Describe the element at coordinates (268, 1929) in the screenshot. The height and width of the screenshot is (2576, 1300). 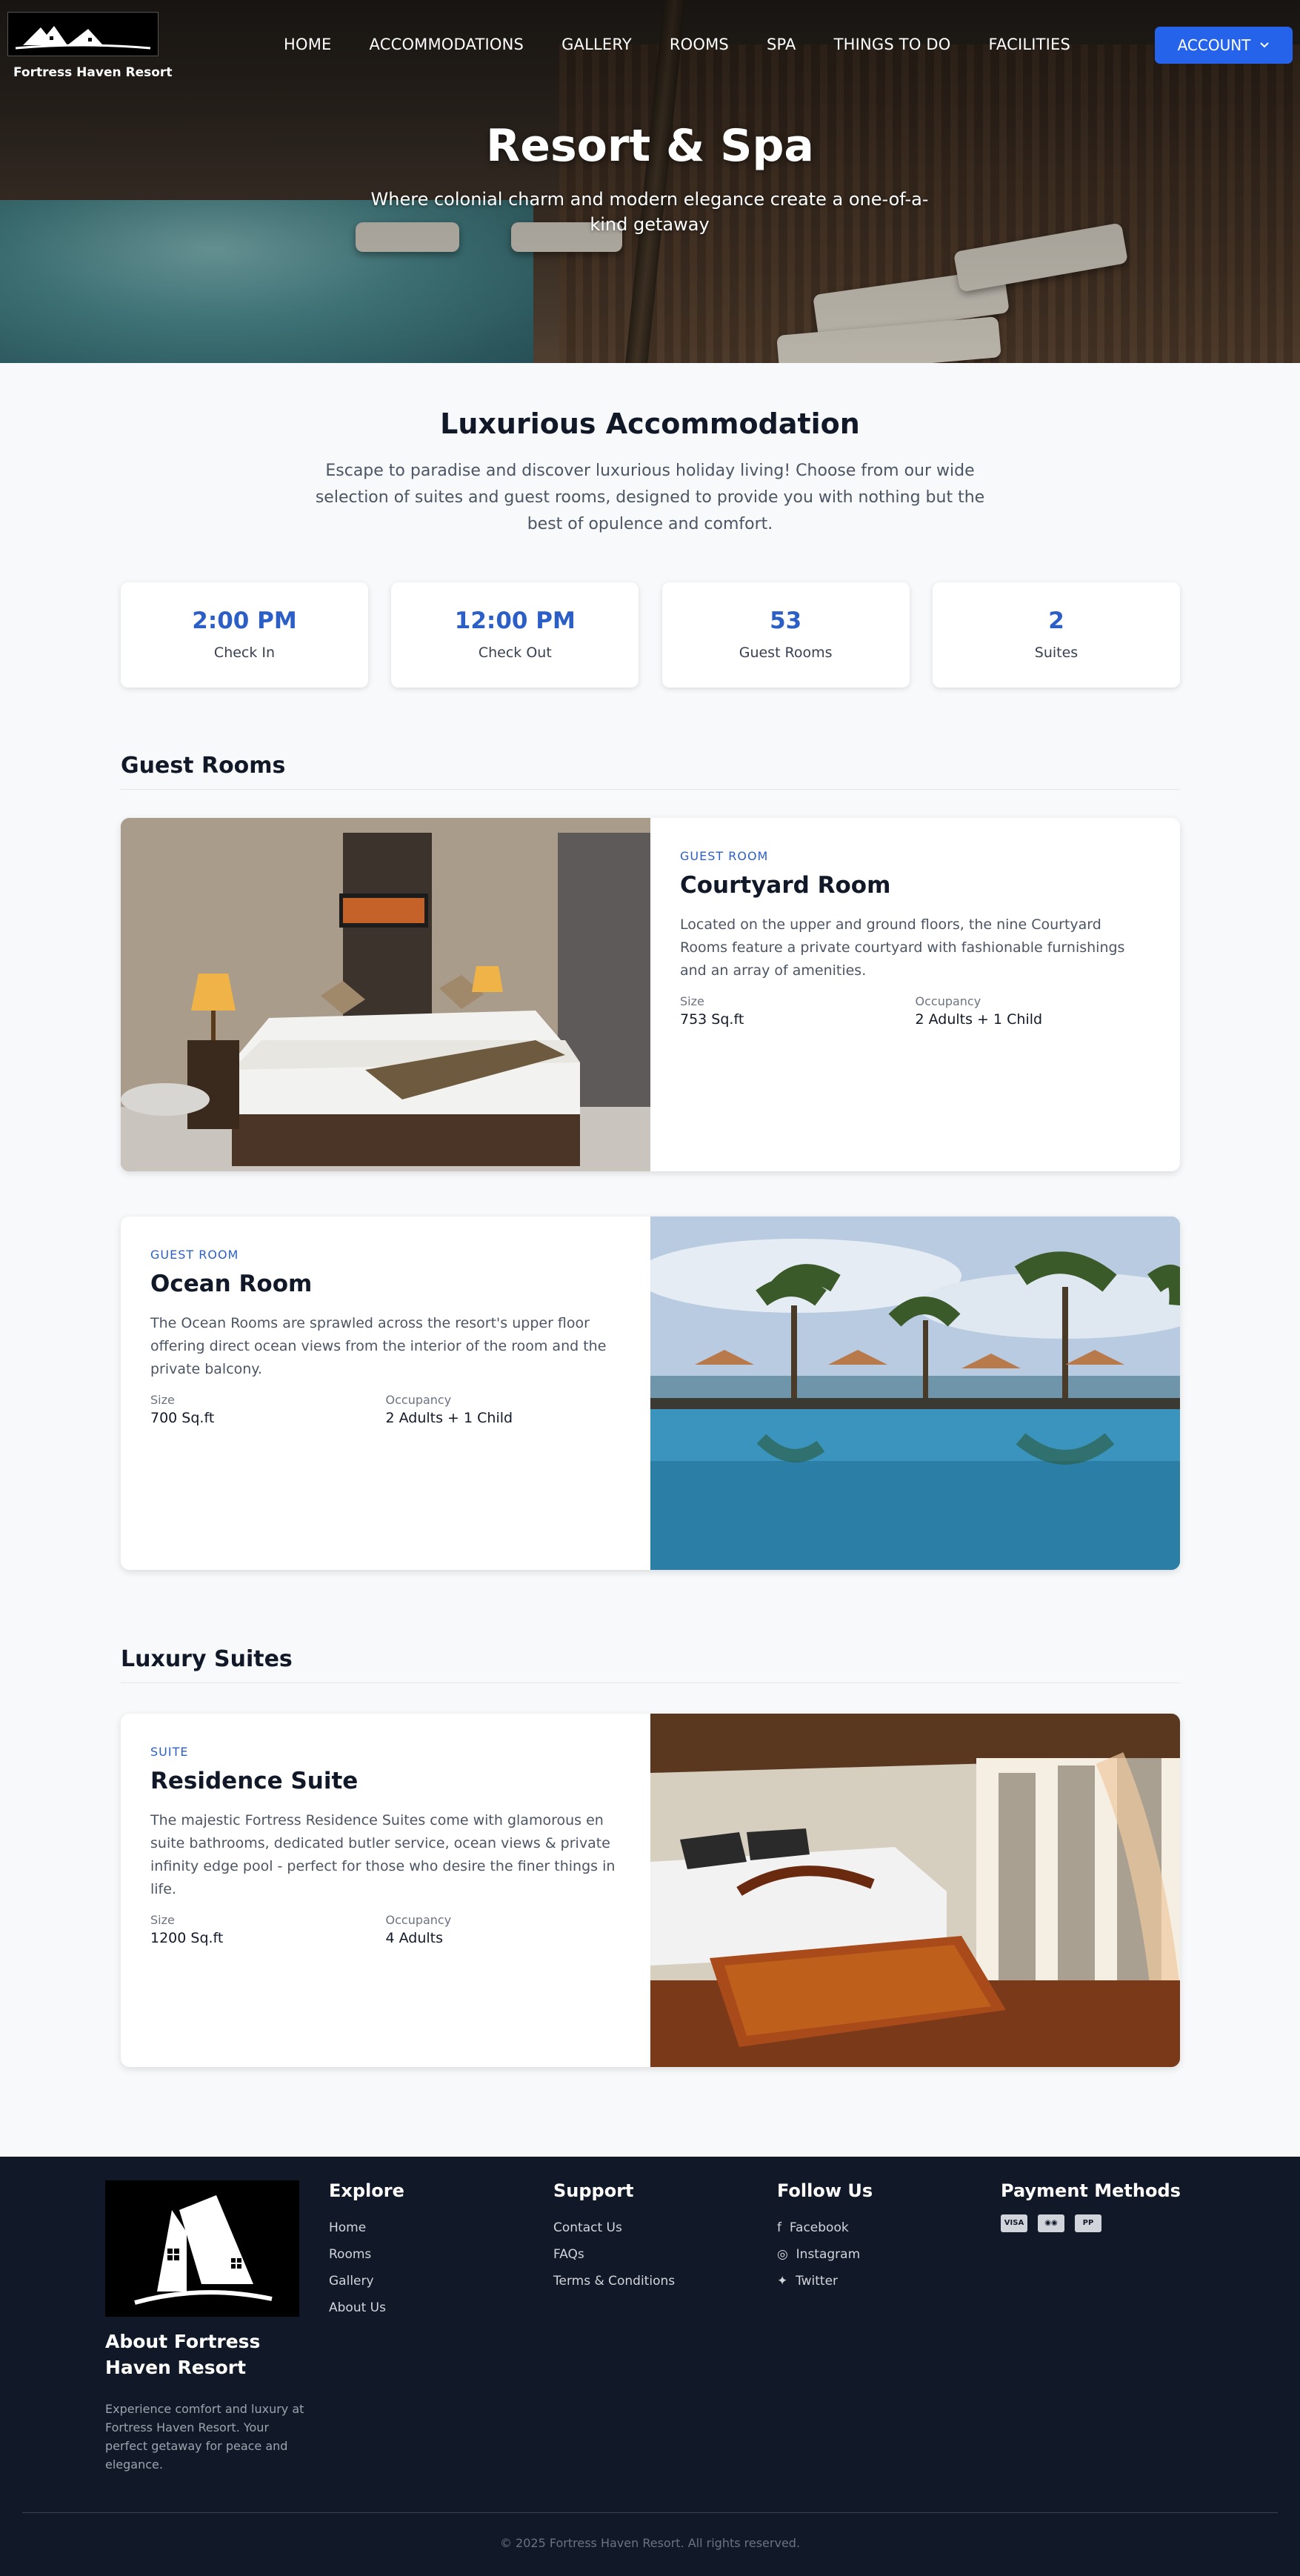
I see `spec-size: Size 1200 Sq.ft` at that location.